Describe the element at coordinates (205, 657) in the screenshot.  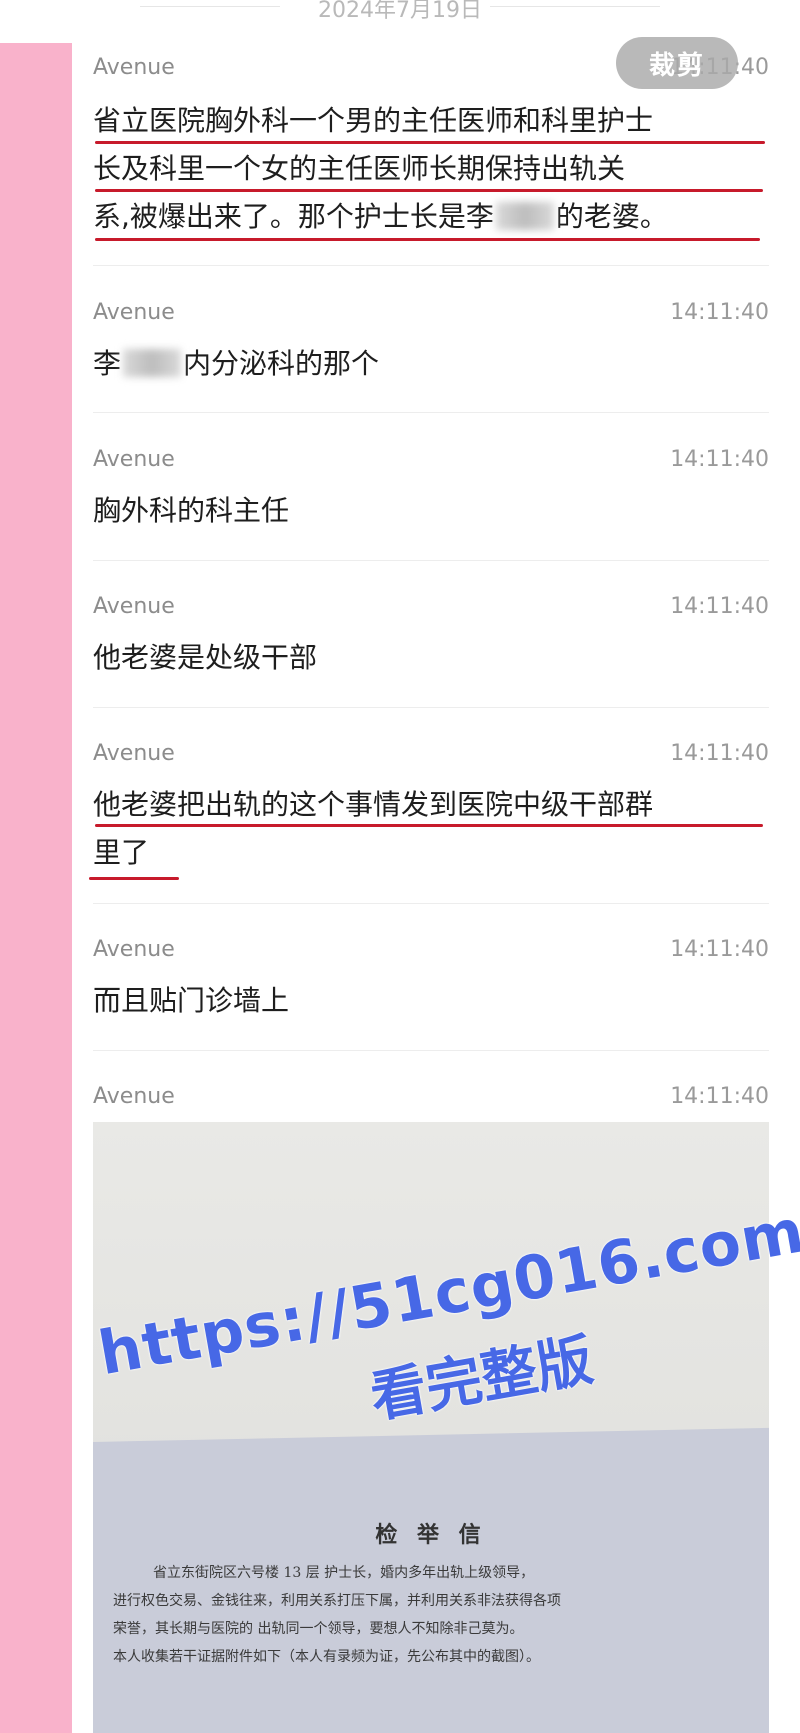
I see `message-text: 他老婆是处级干部` at that location.